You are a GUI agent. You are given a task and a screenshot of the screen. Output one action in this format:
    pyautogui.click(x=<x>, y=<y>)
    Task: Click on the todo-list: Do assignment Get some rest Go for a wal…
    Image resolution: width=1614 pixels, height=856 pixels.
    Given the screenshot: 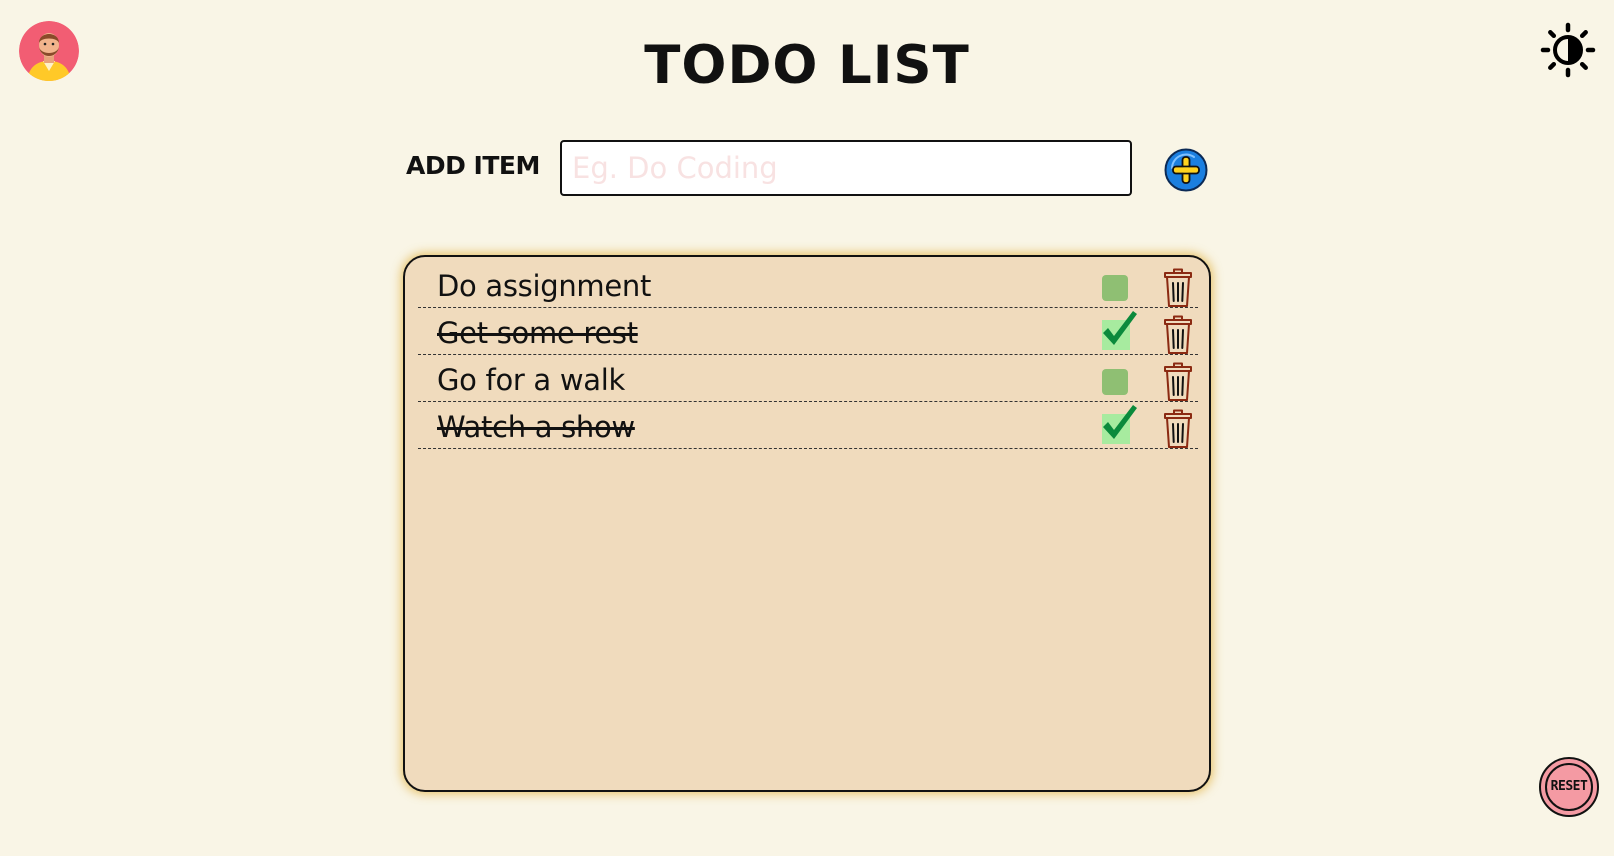 What is the action you would take?
    pyautogui.click(x=808, y=355)
    